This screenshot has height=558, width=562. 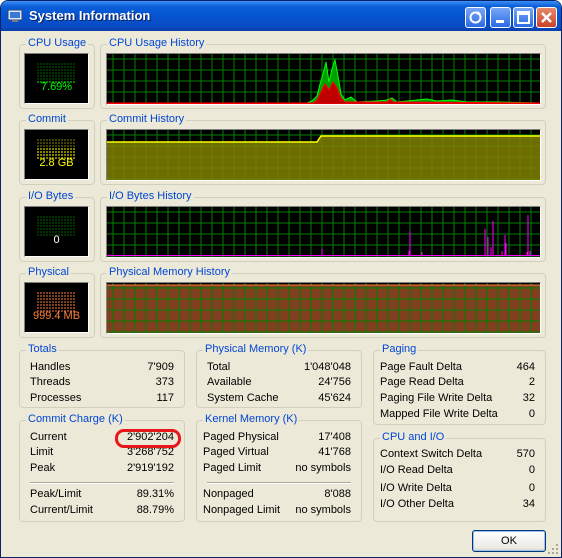 What do you see at coordinates (43, 468) in the screenshot?
I see `peak-label: Peak` at bounding box center [43, 468].